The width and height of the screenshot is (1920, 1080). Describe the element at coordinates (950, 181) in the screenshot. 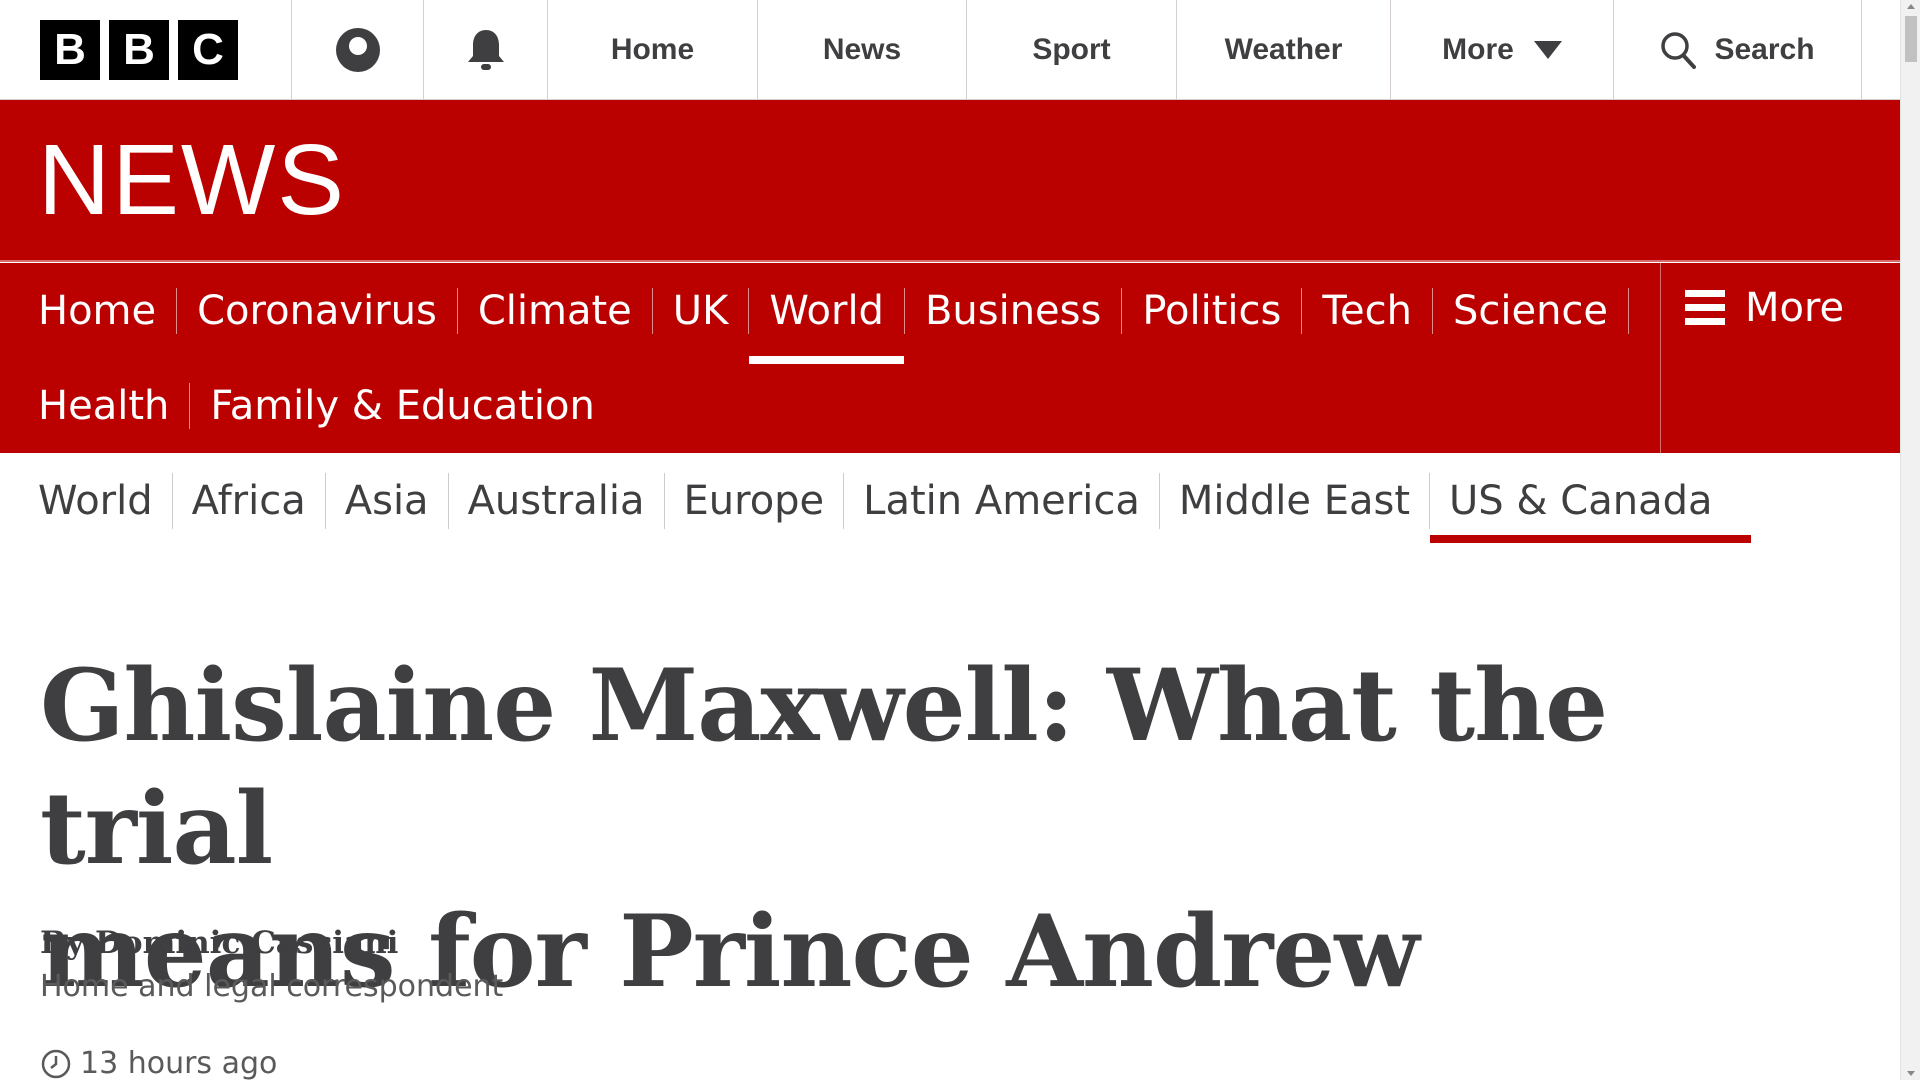

I see `news-banner: NEWS` at that location.